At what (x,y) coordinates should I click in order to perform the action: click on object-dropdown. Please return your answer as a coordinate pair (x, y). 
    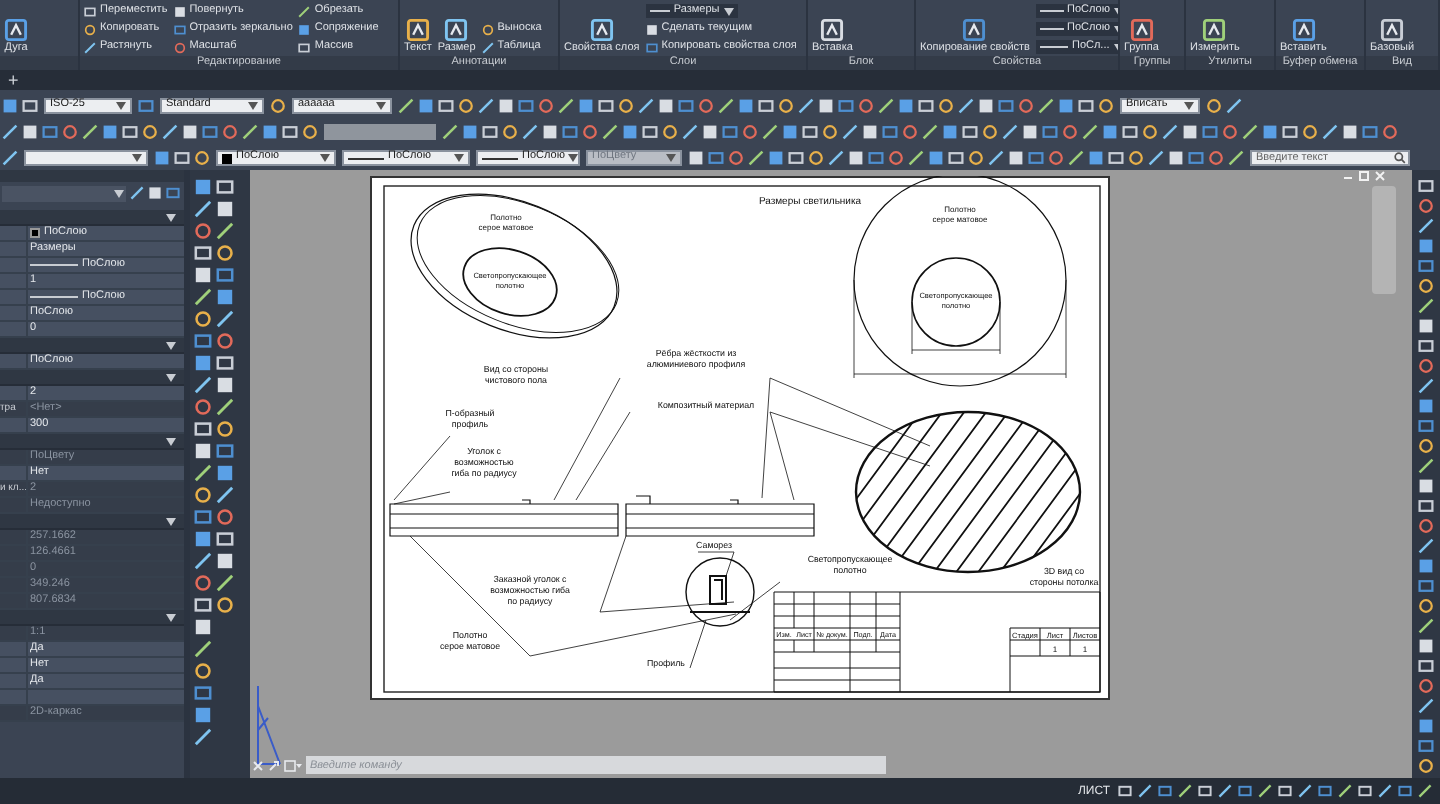
    Looking at the image, I should click on (64, 193).